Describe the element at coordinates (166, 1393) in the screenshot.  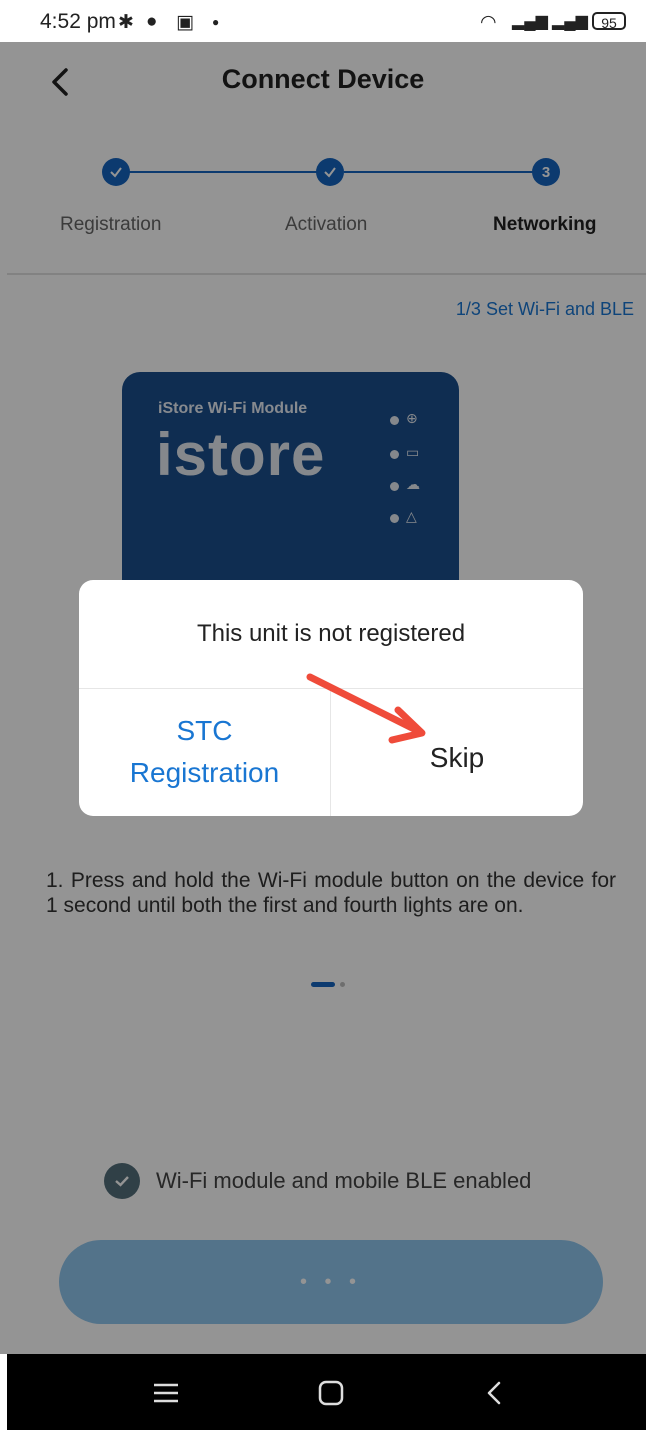
I see `menu-icon` at that location.